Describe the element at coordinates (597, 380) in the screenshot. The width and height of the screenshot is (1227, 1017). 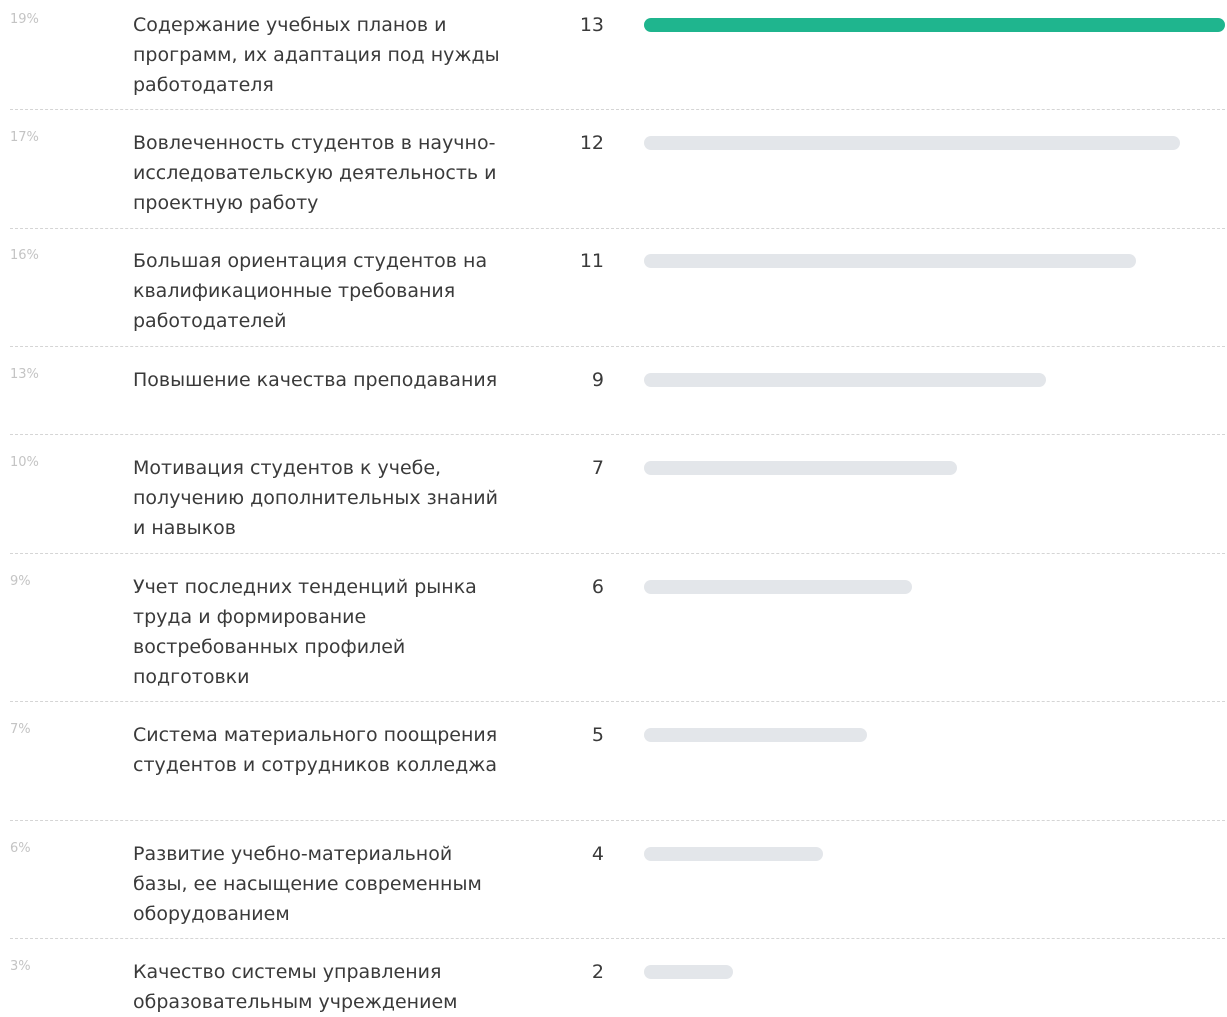
I see `answer-count: 9` at that location.